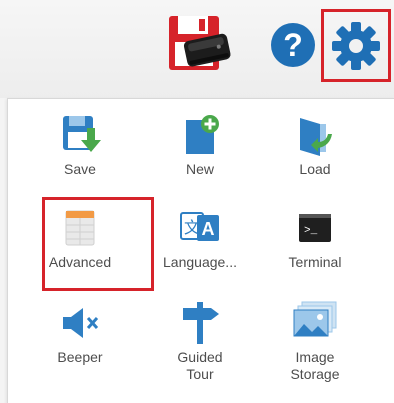 This screenshot has width=394, height=403. What do you see at coordinates (199, 226) in the screenshot?
I see `language-translate-icon: 文 A` at bounding box center [199, 226].